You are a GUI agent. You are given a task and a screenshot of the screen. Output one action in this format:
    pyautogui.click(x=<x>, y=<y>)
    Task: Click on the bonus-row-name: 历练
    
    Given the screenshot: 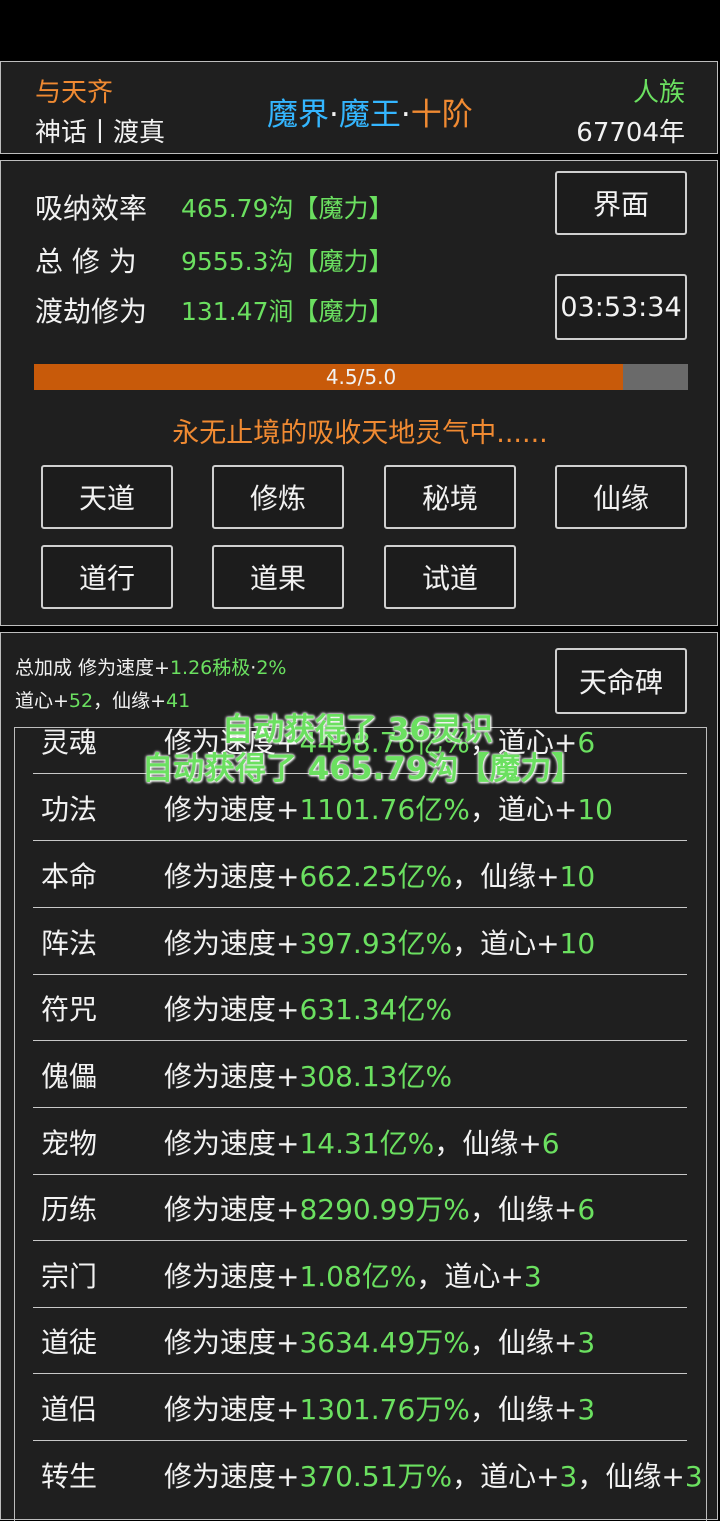 What is the action you would take?
    pyautogui.click(x=69, y=1209)
    